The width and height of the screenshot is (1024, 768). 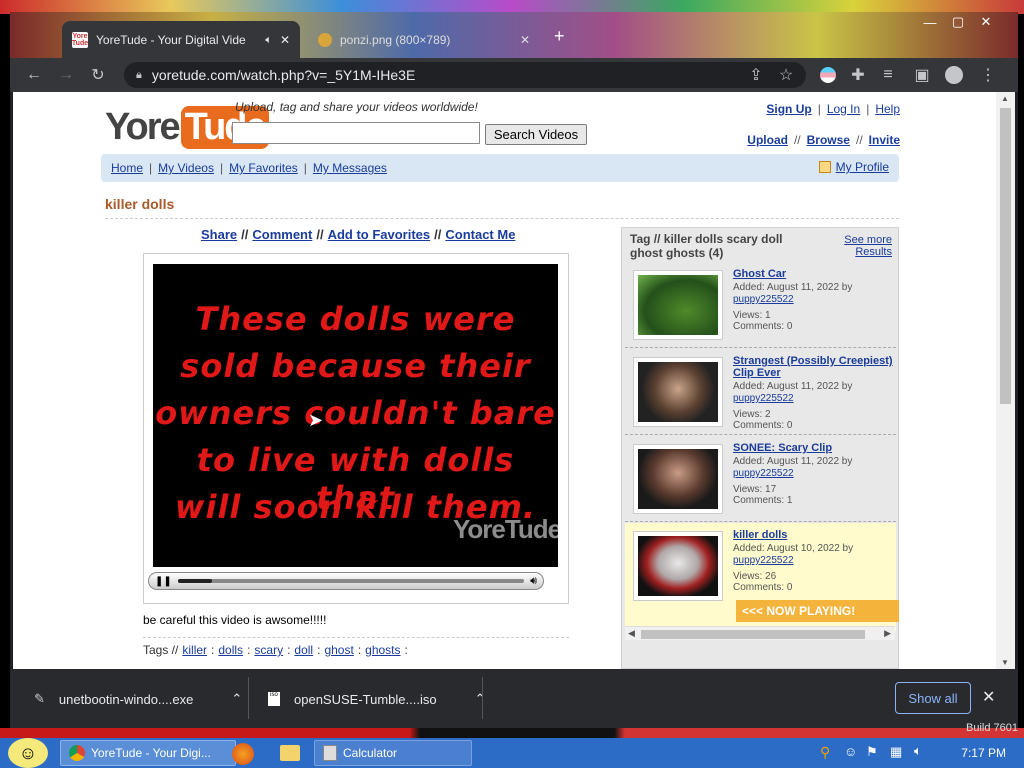 What do you see at coordinates (350, 168) in the screenshot?
I see `nav-my-messages: My Messages` at bounding box center [350, 168].